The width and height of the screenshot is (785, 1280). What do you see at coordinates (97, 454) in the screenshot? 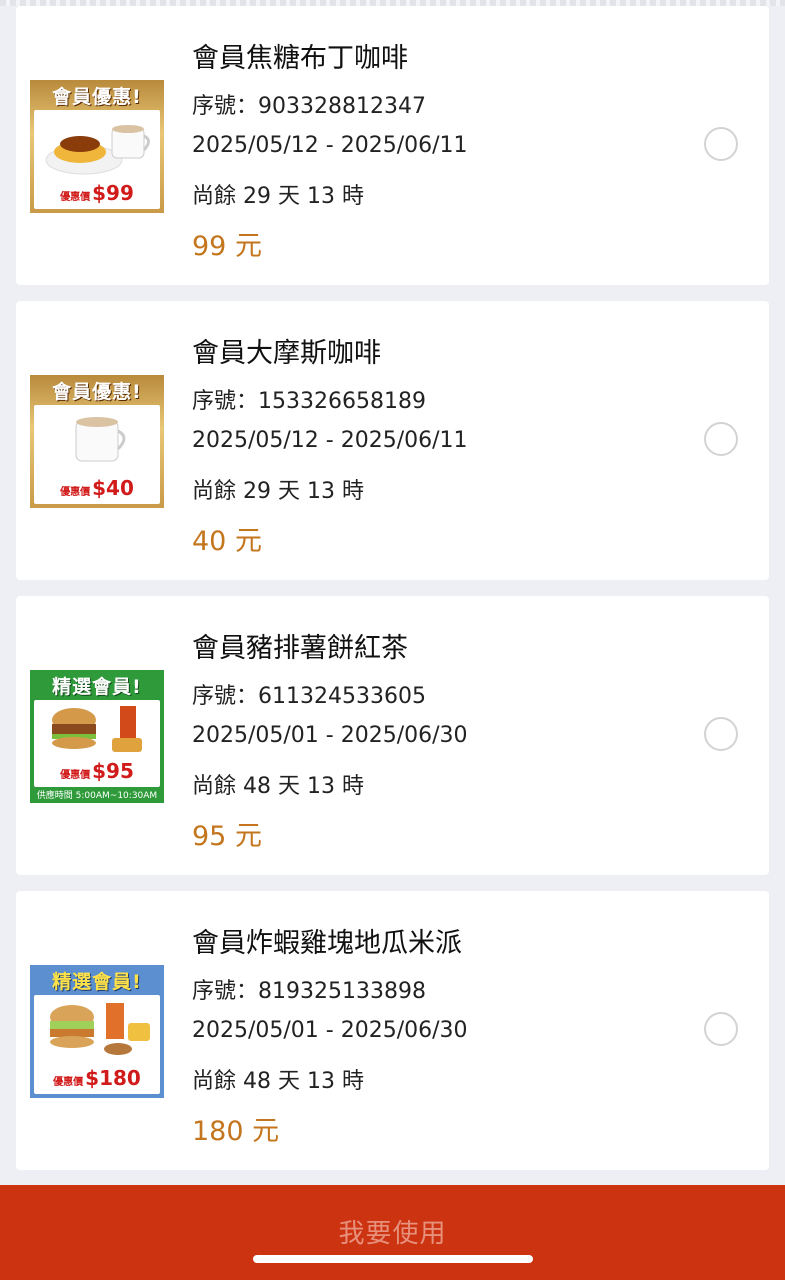
I see `coupon-image-photo: 優惠價 $40` at bounding box center [97, 454].